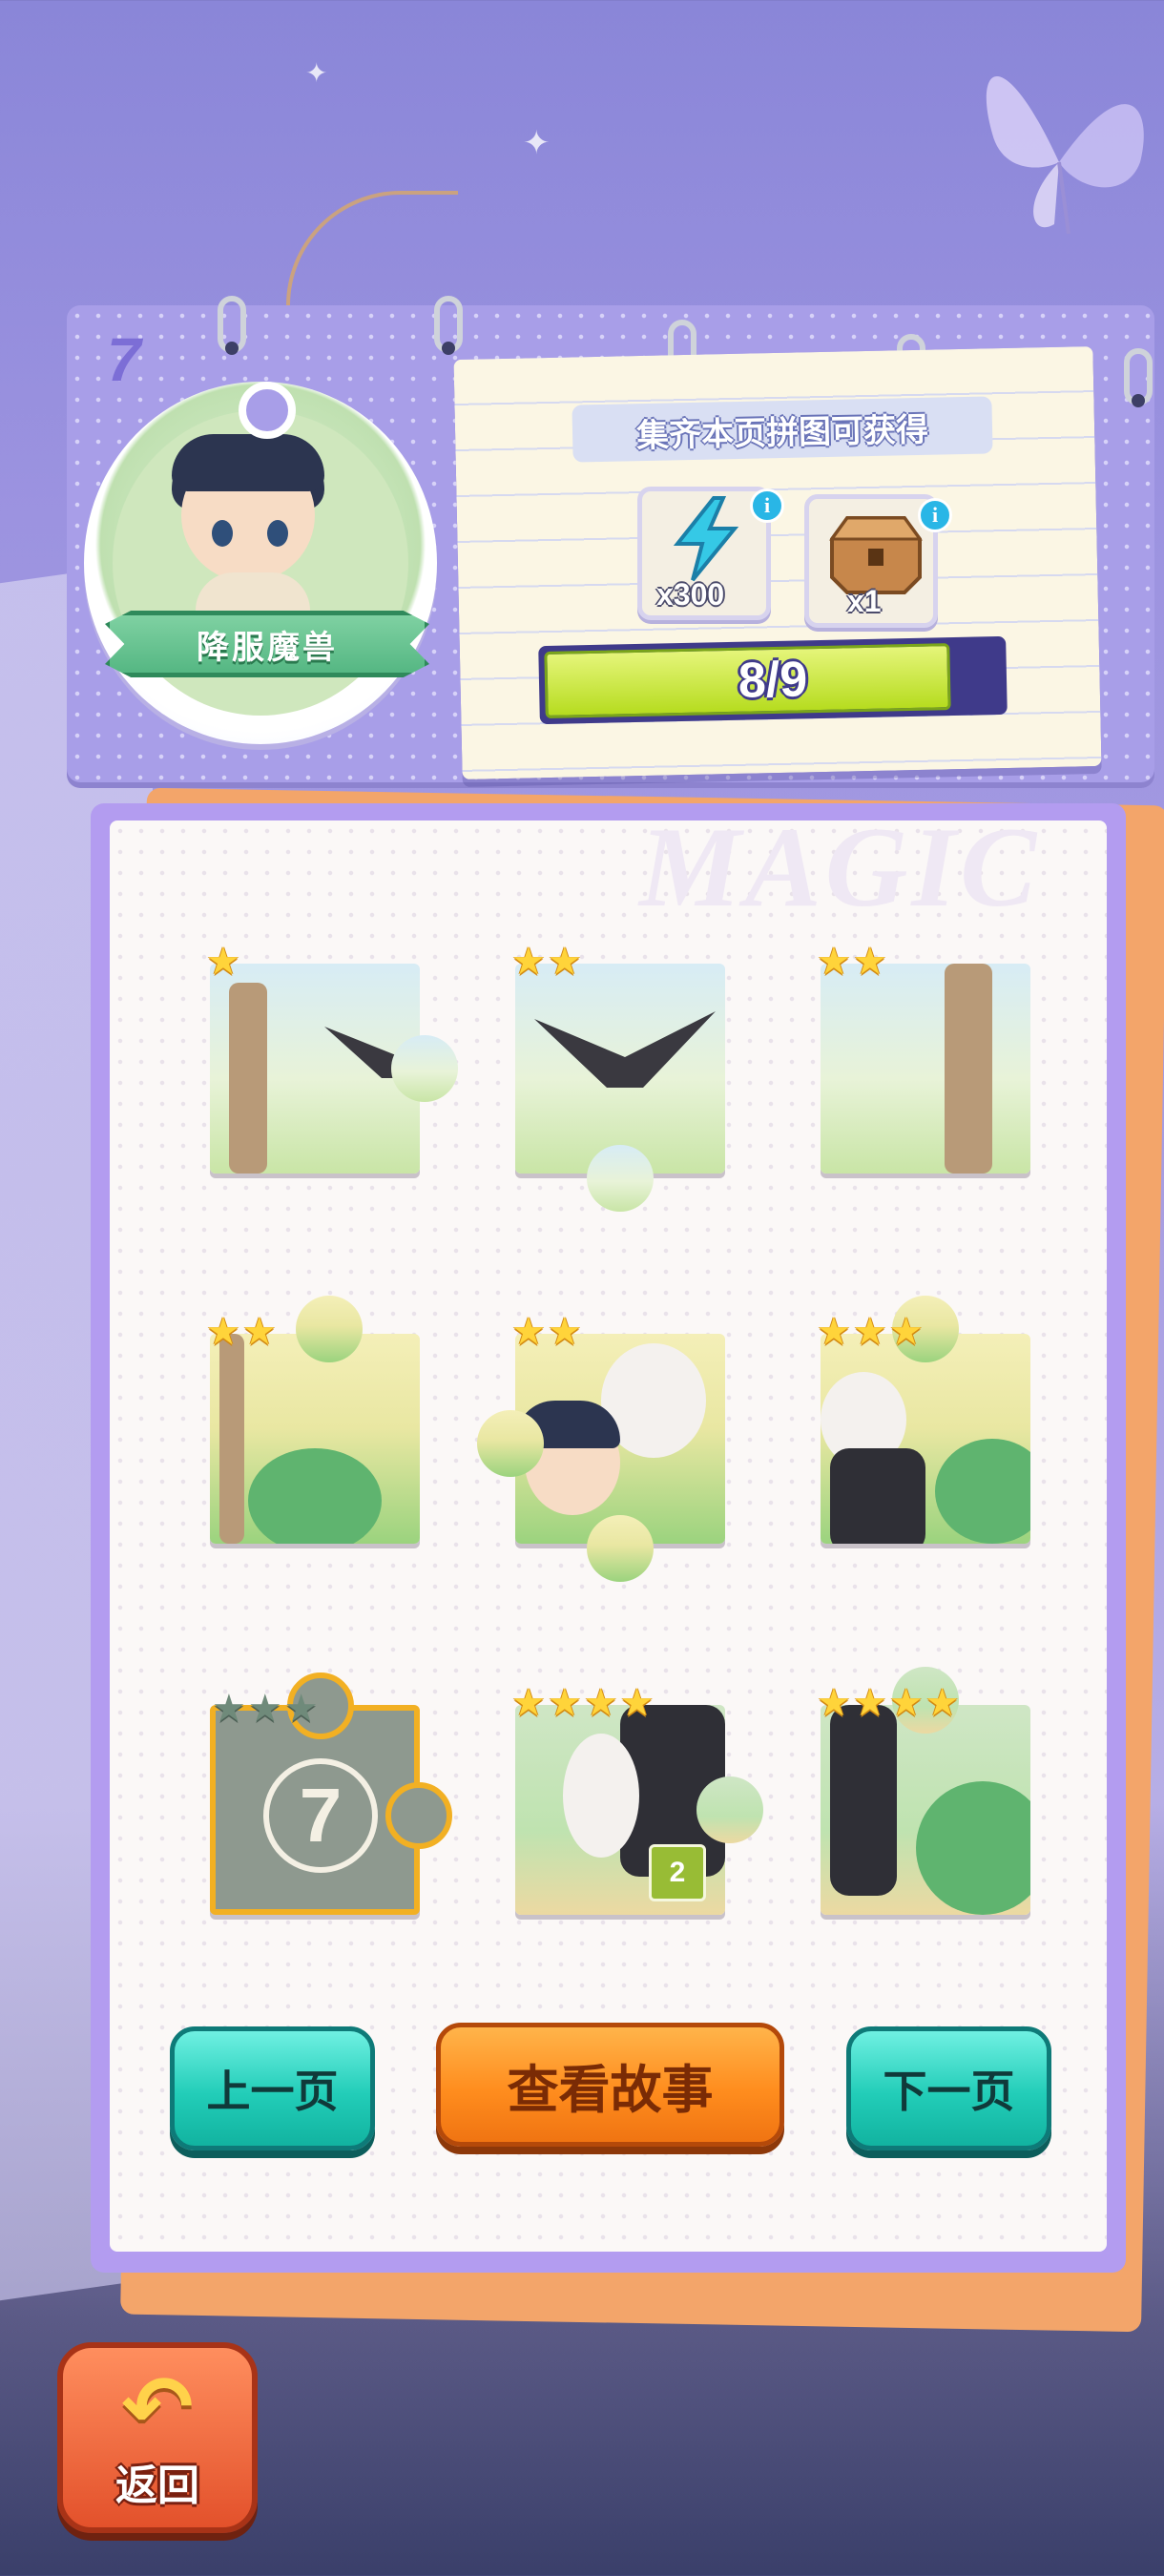  I want to click on puzzle-piece: ★ ★ ★, so click(923, 1420).